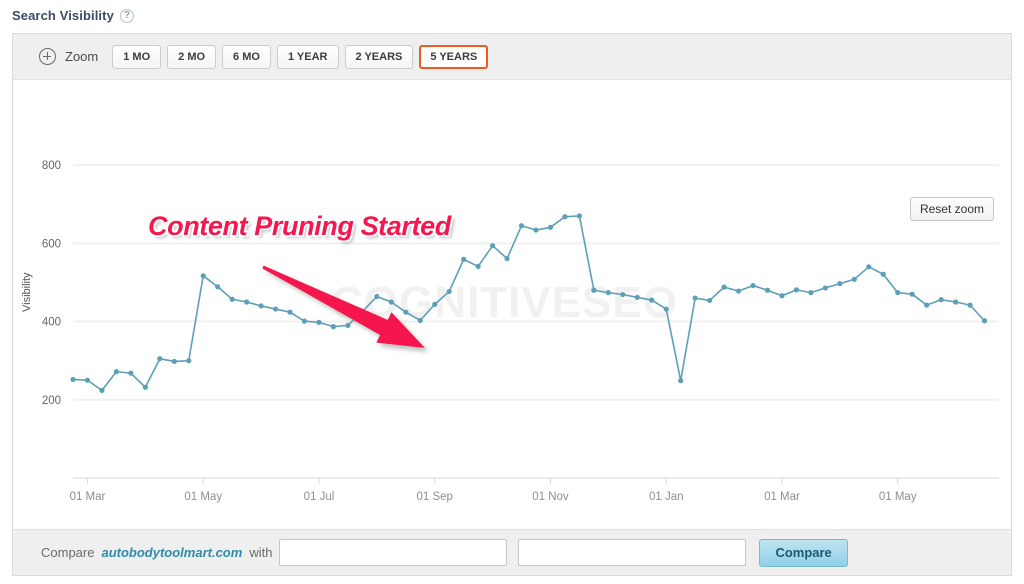  Describe the element at coordinates (137, 56) in the screenshot. I see `range-button-1mo: 1 MO` at that location.